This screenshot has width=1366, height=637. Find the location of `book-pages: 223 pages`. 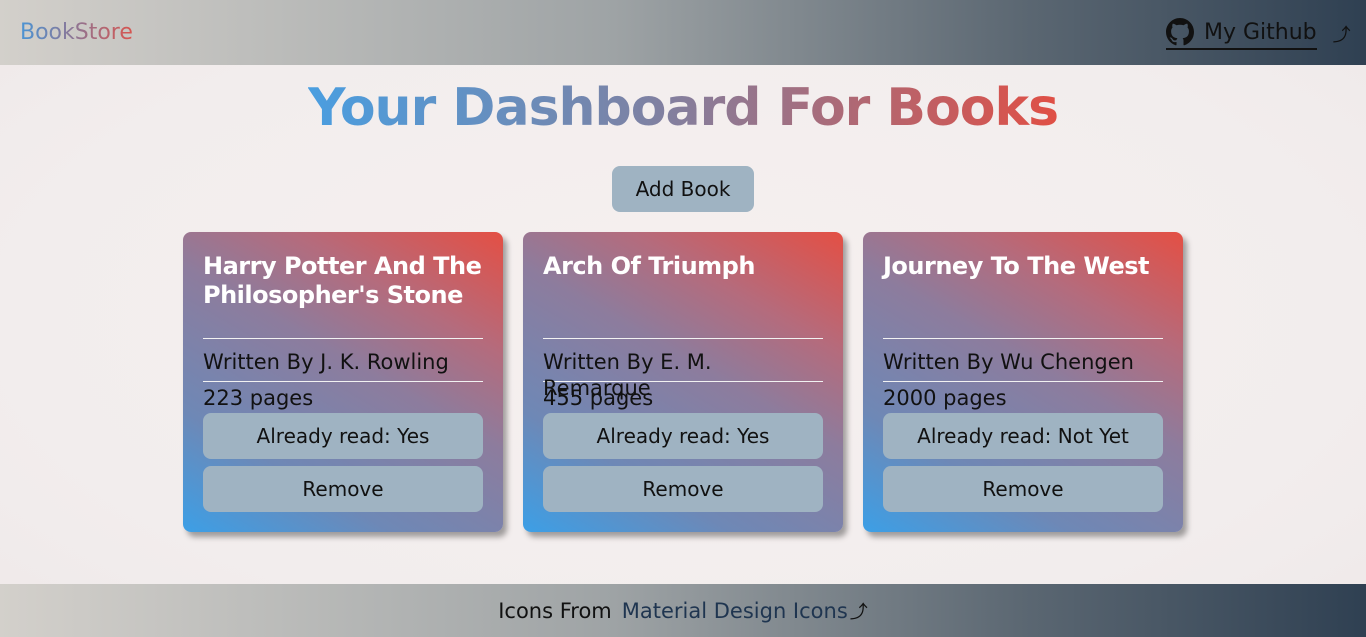

book-pages: 223 pages is located at coordinates (258, 398).